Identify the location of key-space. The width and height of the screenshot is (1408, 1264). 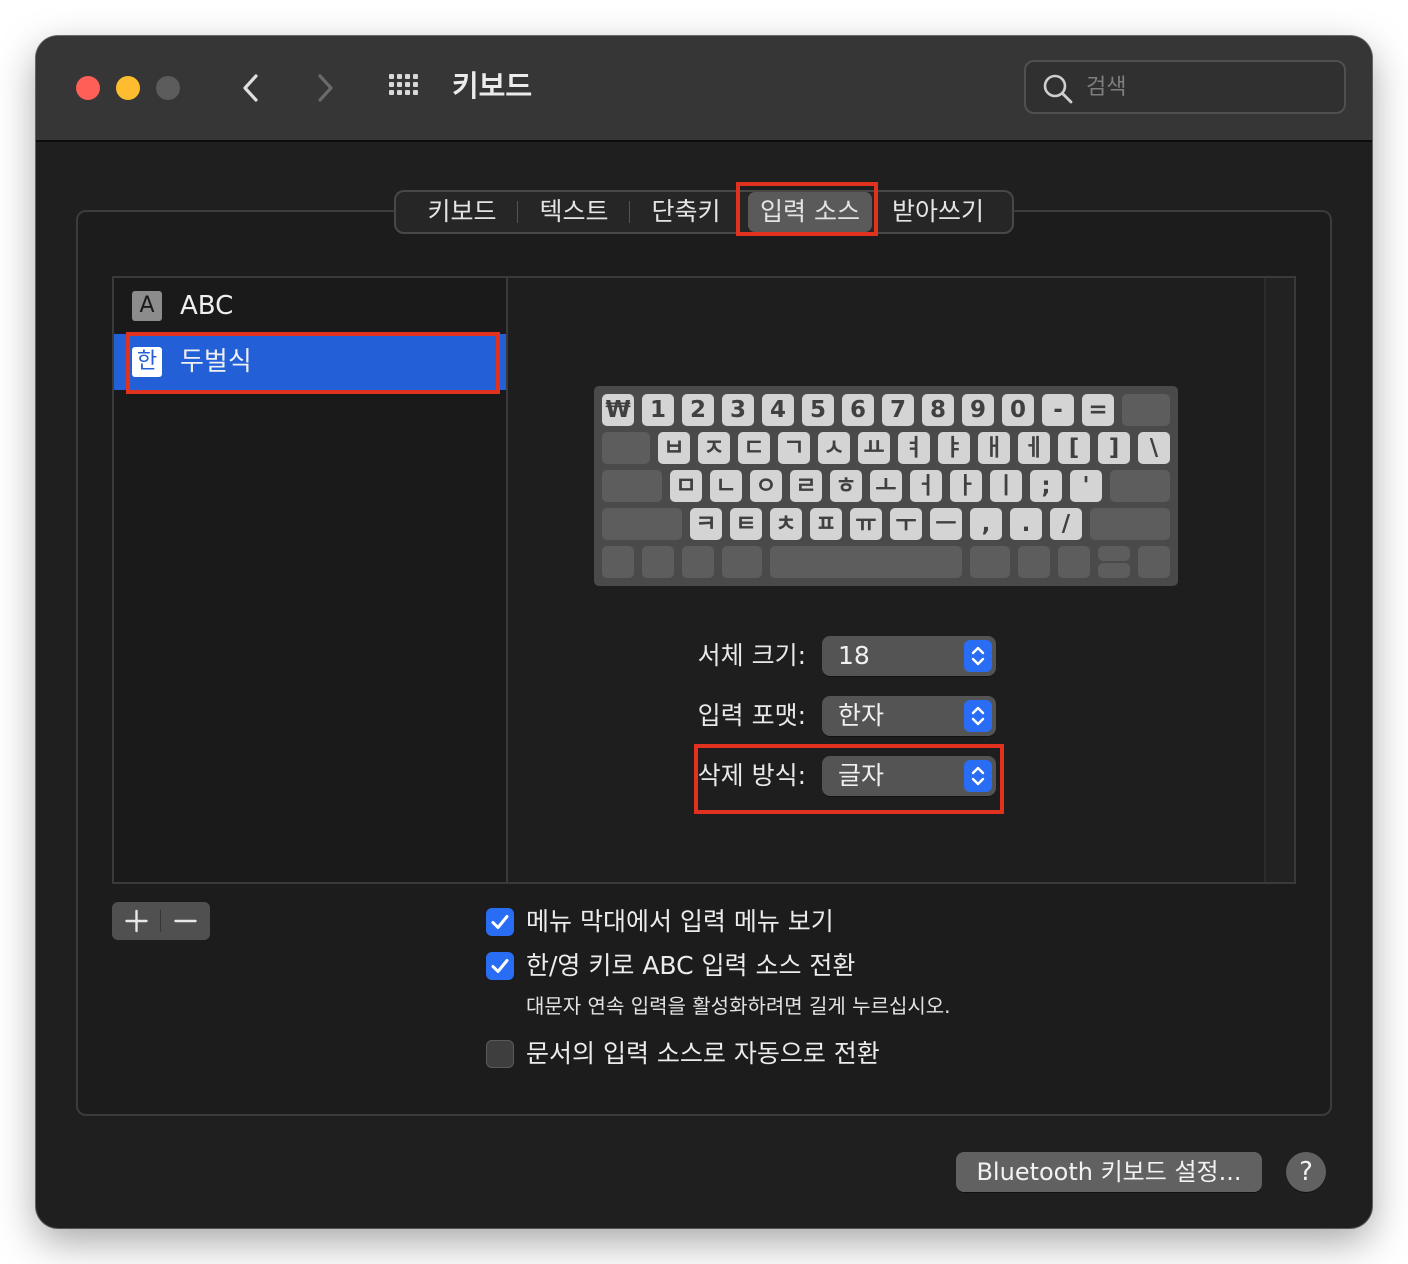
(866, 562).